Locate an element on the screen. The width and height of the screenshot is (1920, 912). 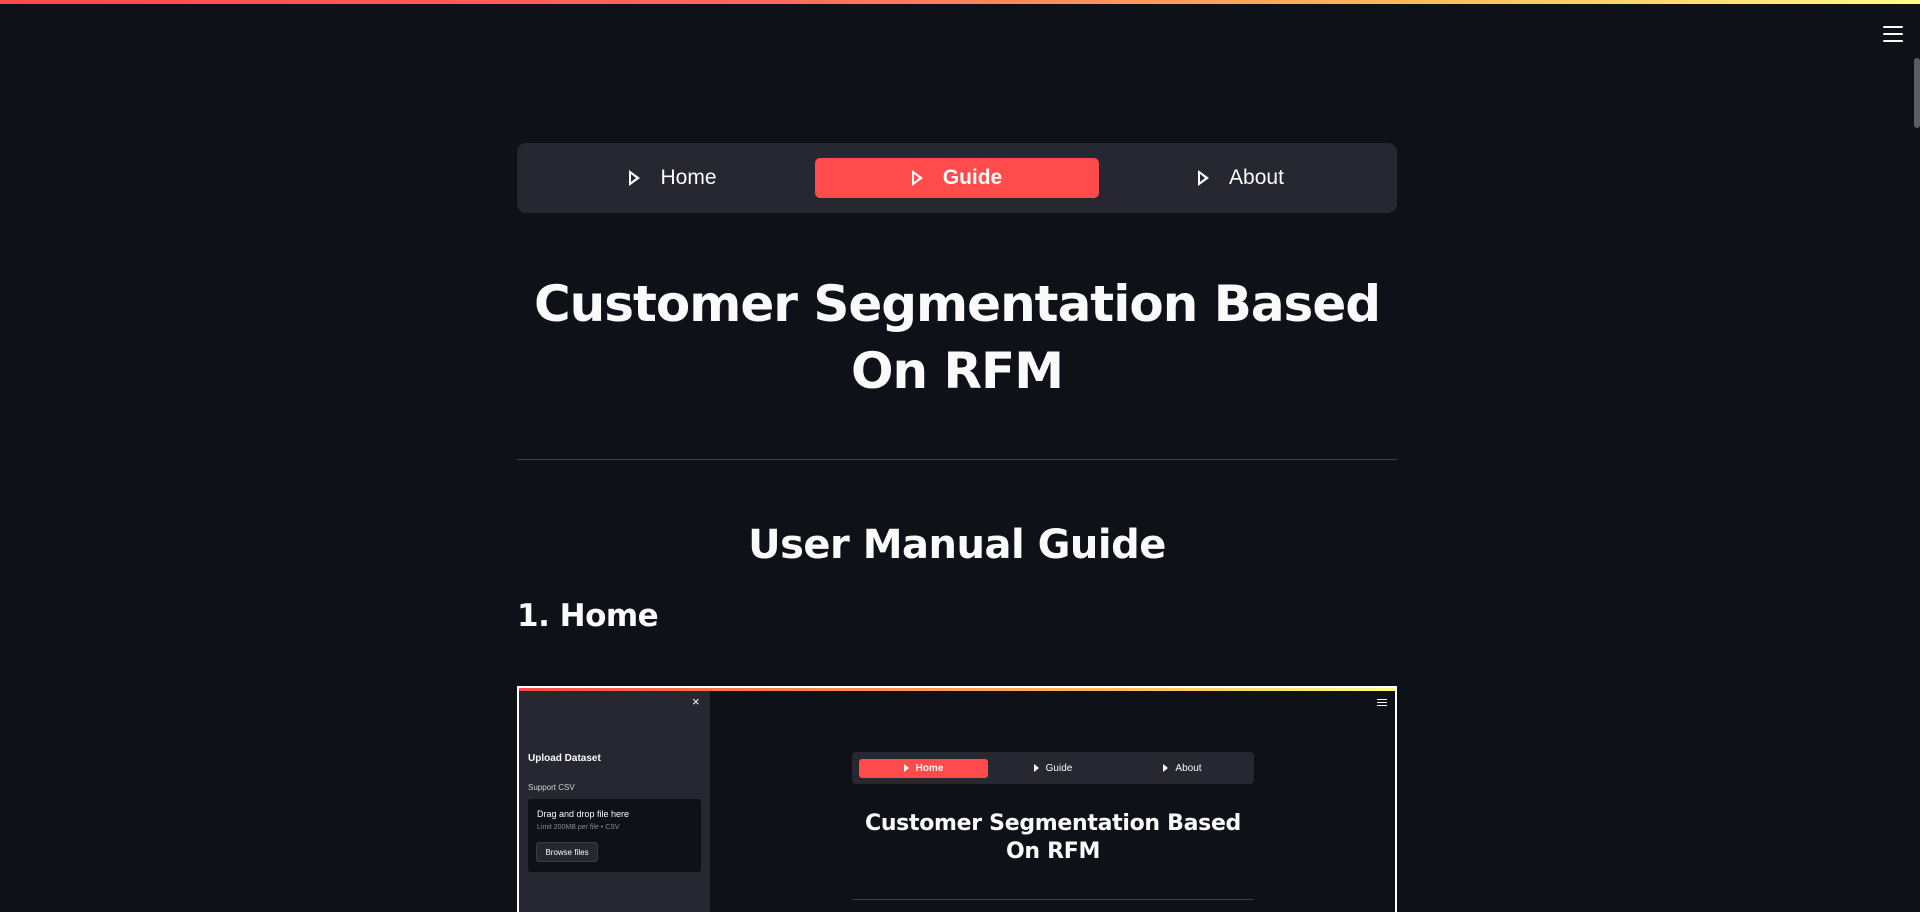
screenshot-drag-text: Drag and drop file here is located at coordinates (583, 814).